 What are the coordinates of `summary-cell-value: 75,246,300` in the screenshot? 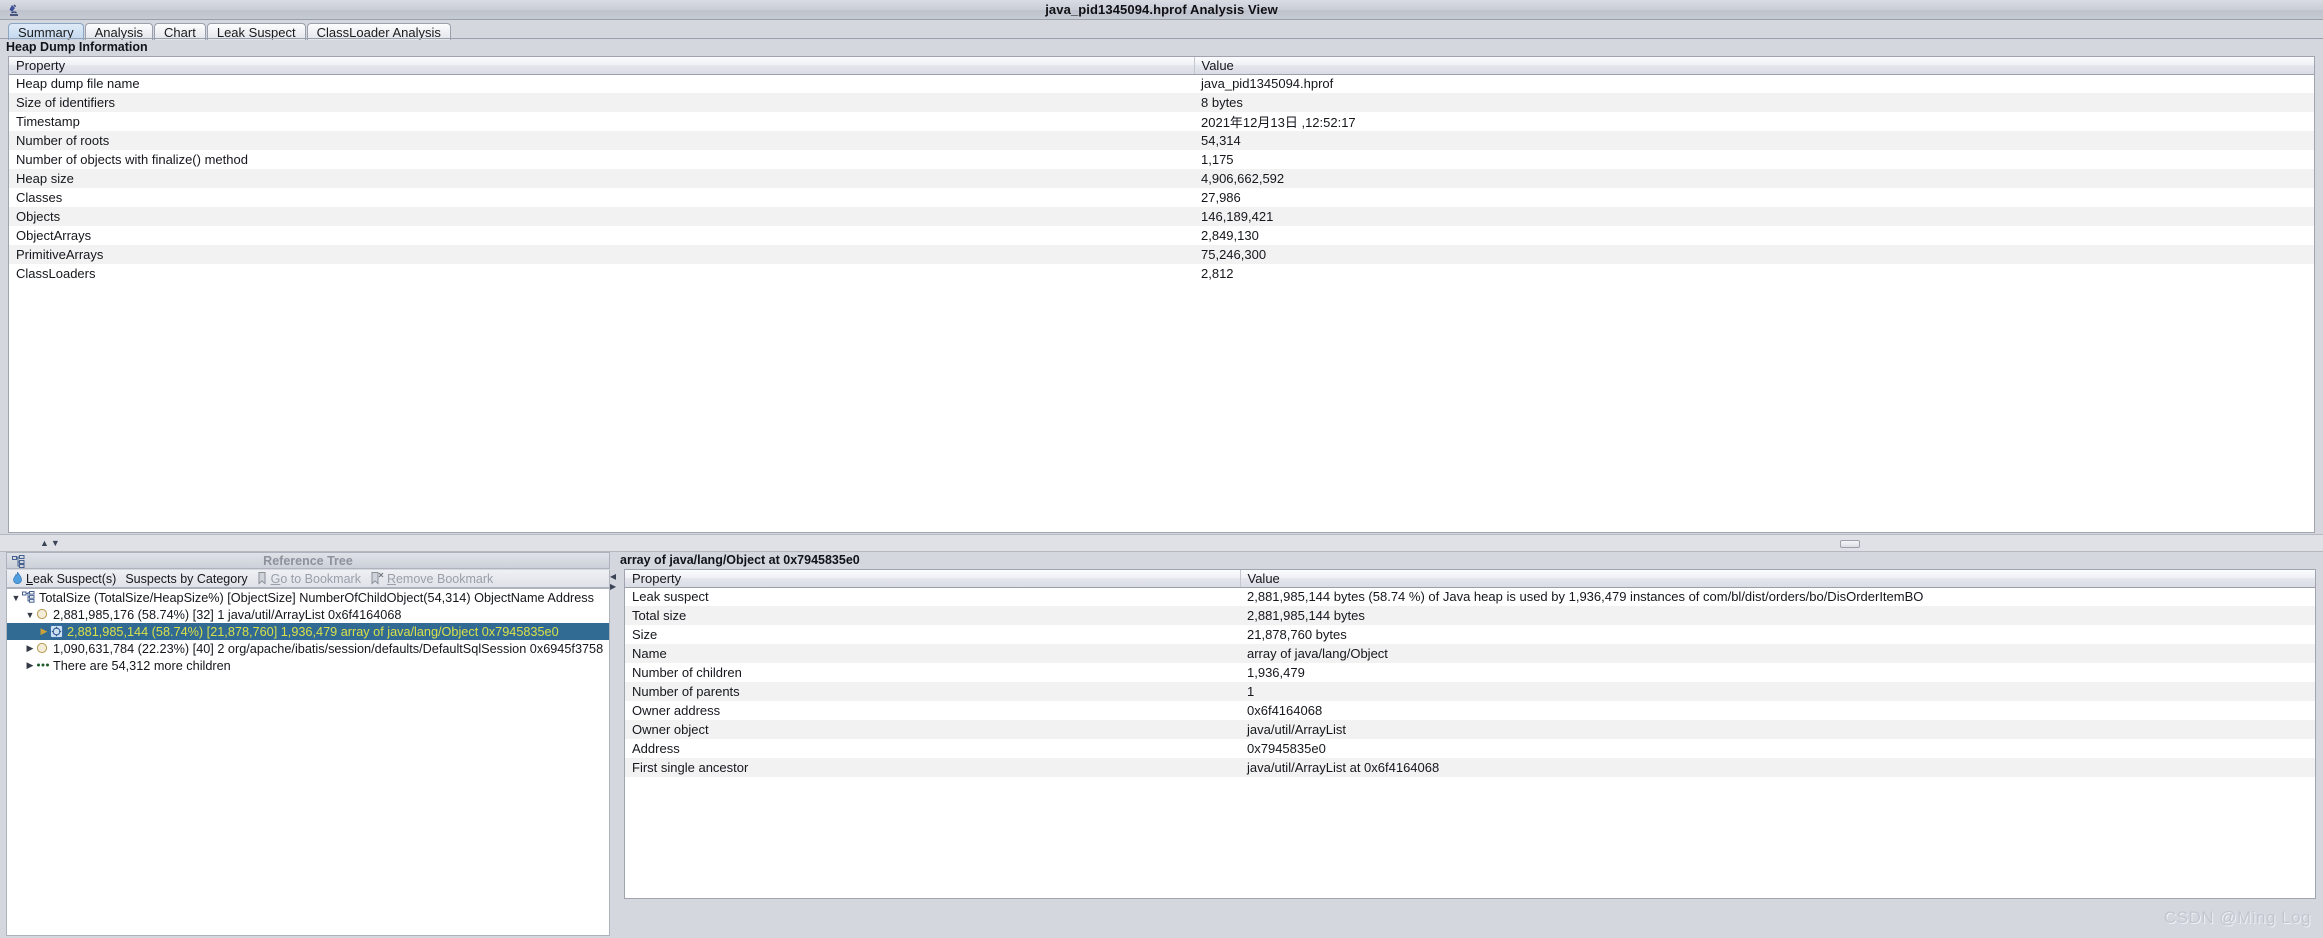 It's located at (1754, 254).